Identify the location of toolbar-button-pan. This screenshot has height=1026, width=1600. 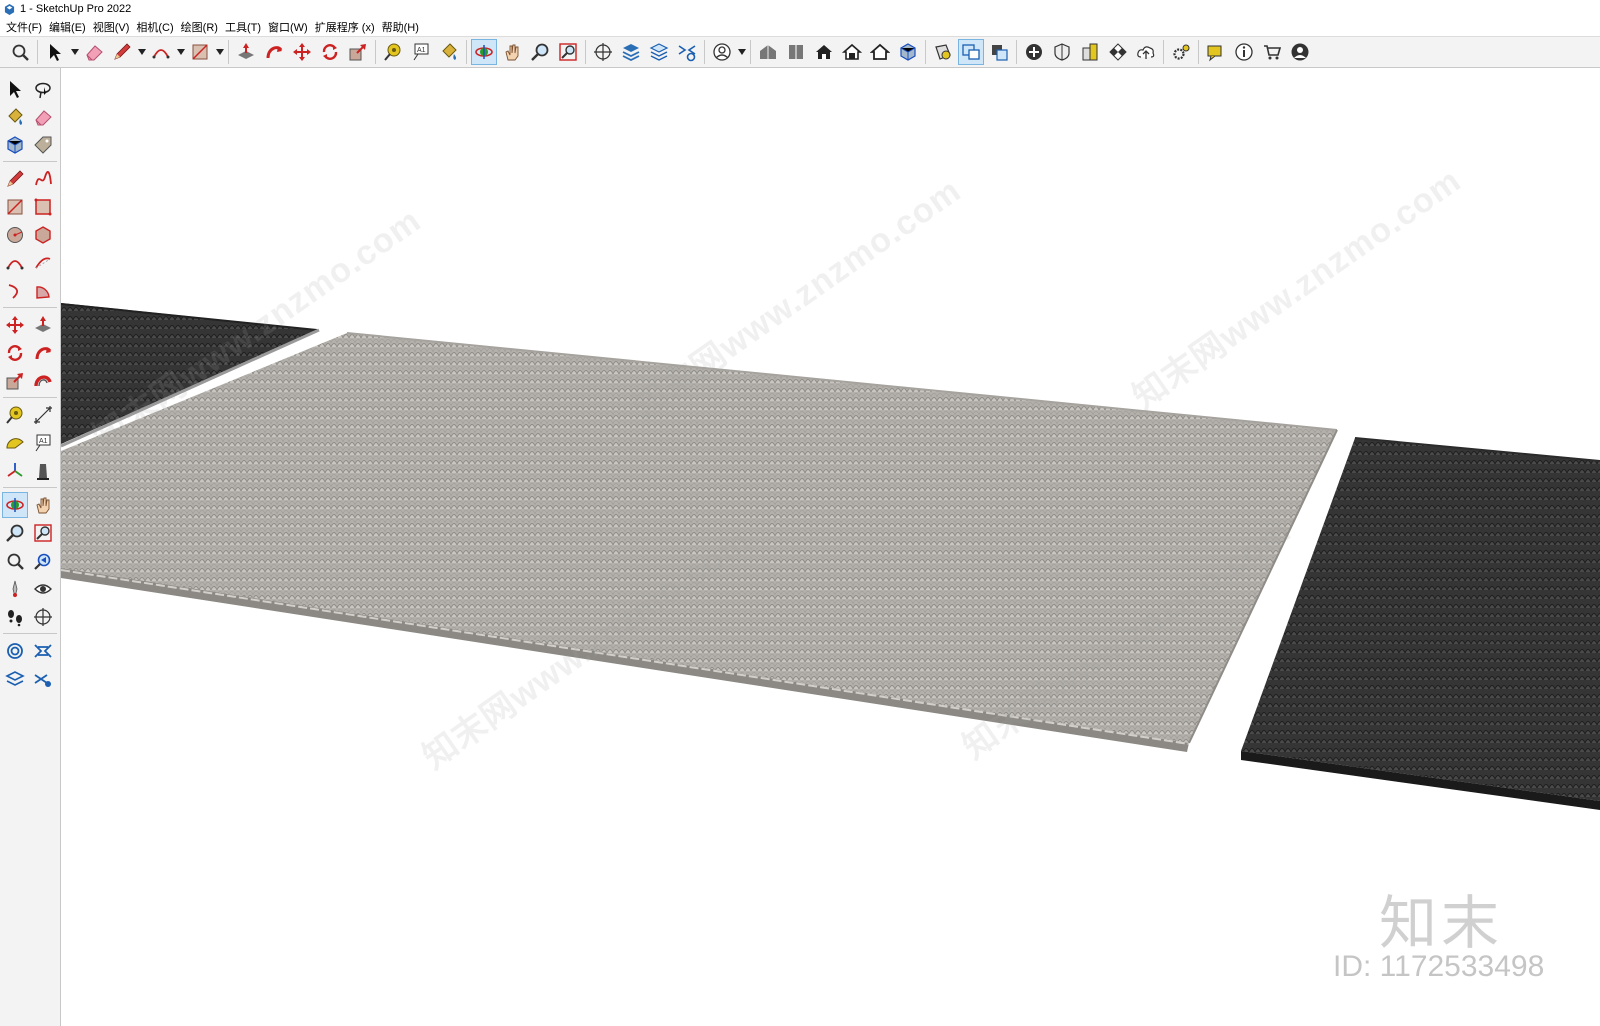
(512, 52).